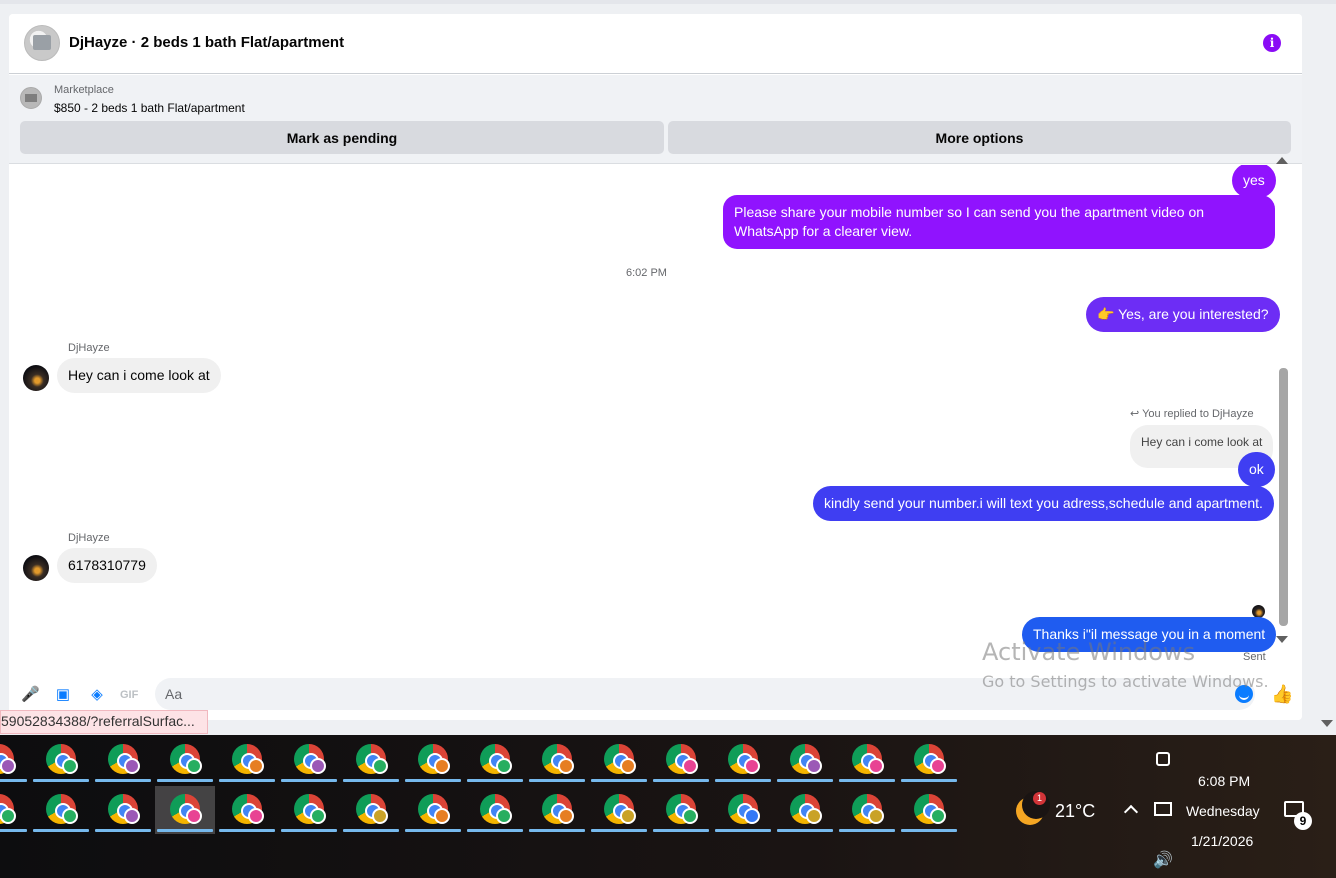  What do you see at coordinates (1131, 812) in the screenshot?
I see `chevron-up-icon` at bounding box center [1131, 812].